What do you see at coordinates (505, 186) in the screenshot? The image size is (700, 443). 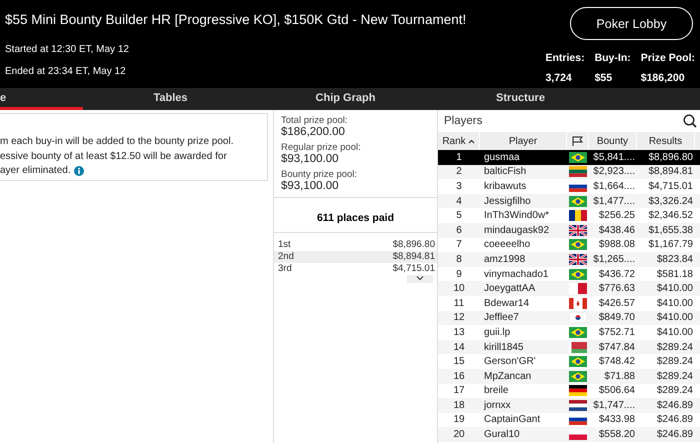 I see `player-name: kribawuts` at bounding box center [505, 186].